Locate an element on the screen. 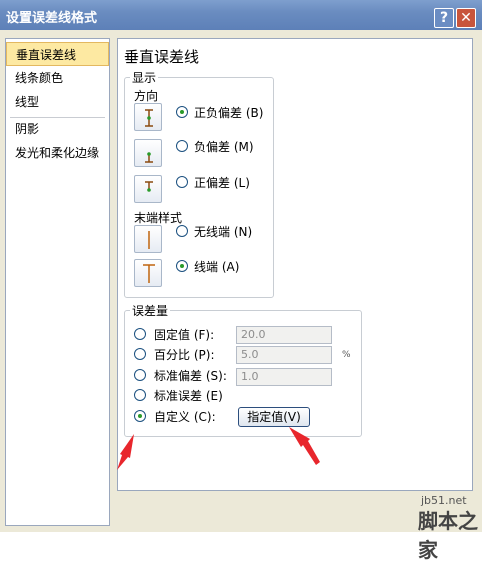  annotation-arrow-right is located at coordinates (304, 446).